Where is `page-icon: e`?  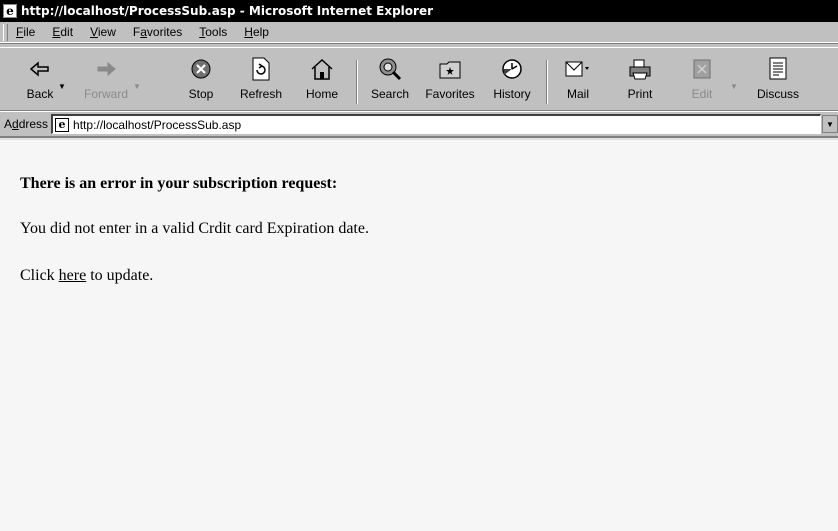
page-icon: e is located at coordinates (62, 124).